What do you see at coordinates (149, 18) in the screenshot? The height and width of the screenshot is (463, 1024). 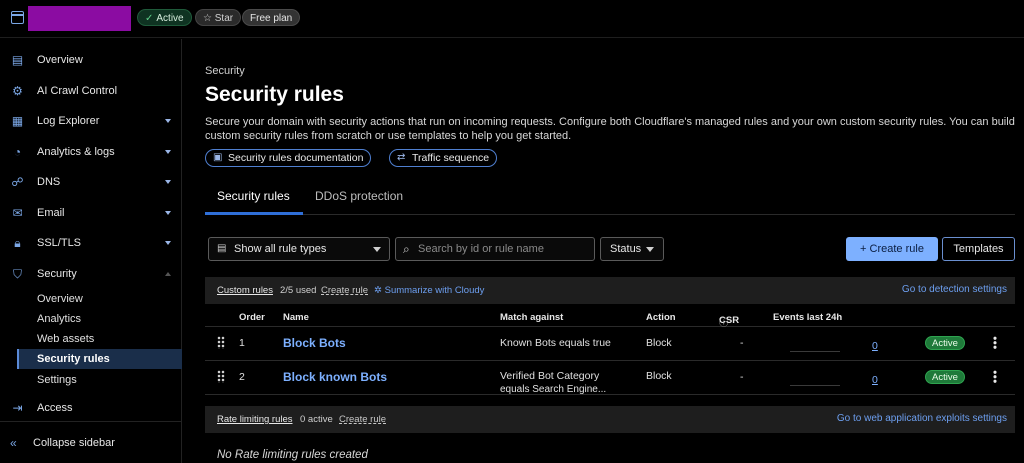 I see `check-icon: ✓` at bounding box center [149, 18].